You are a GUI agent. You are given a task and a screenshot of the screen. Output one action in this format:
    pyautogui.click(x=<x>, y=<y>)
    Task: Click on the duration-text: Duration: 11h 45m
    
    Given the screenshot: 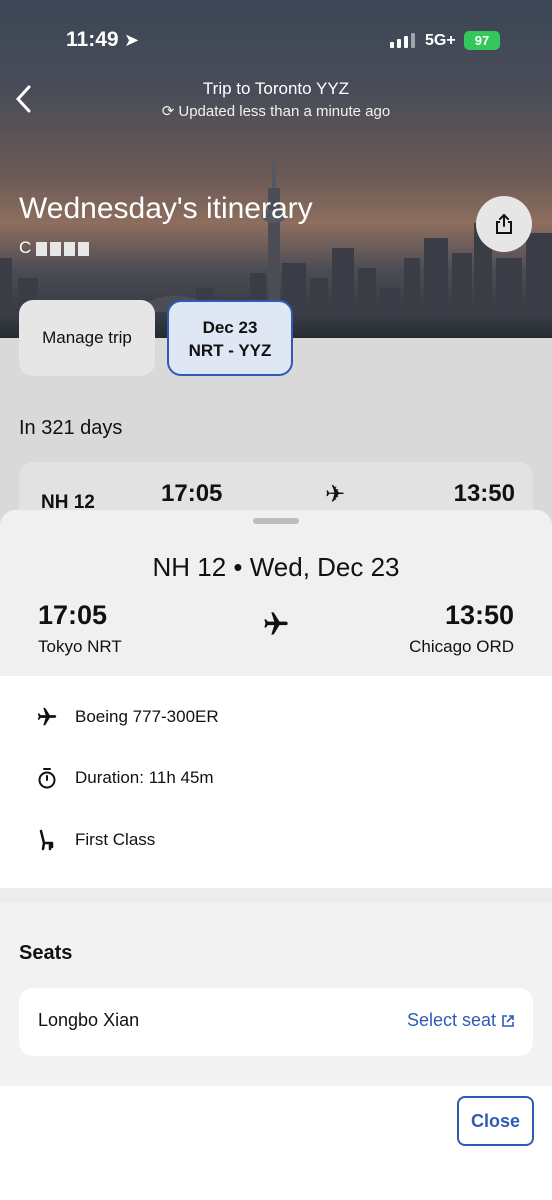 What is the action you would take?
    pyautogui.click(x=144, y=777)
    